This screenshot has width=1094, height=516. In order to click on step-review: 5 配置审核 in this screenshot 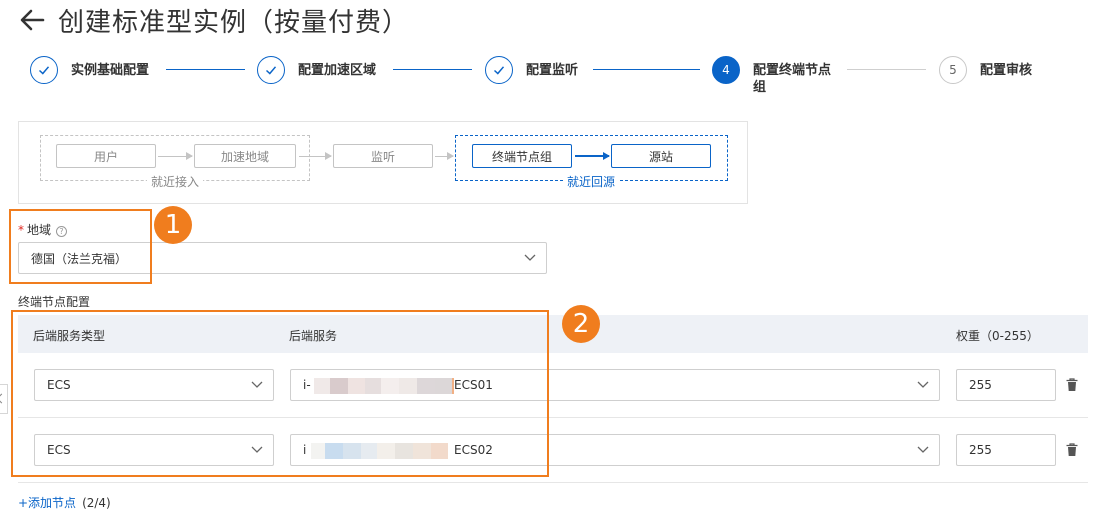, I will do `click(985, 70)`.